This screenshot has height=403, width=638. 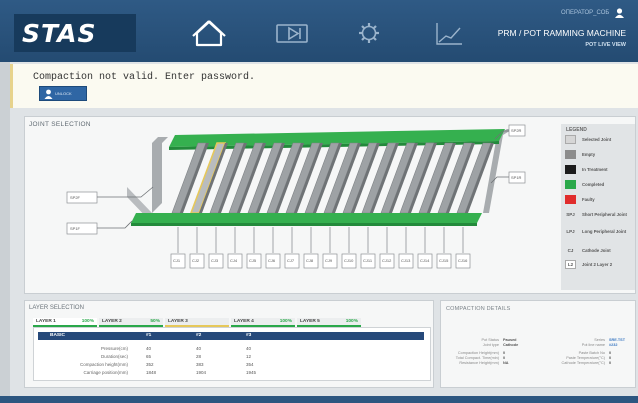 What do you see at coordinates (329, 260) in the screenshot?
I see `cathode-tag-label: CJ9` at bounding box center [329, 260].